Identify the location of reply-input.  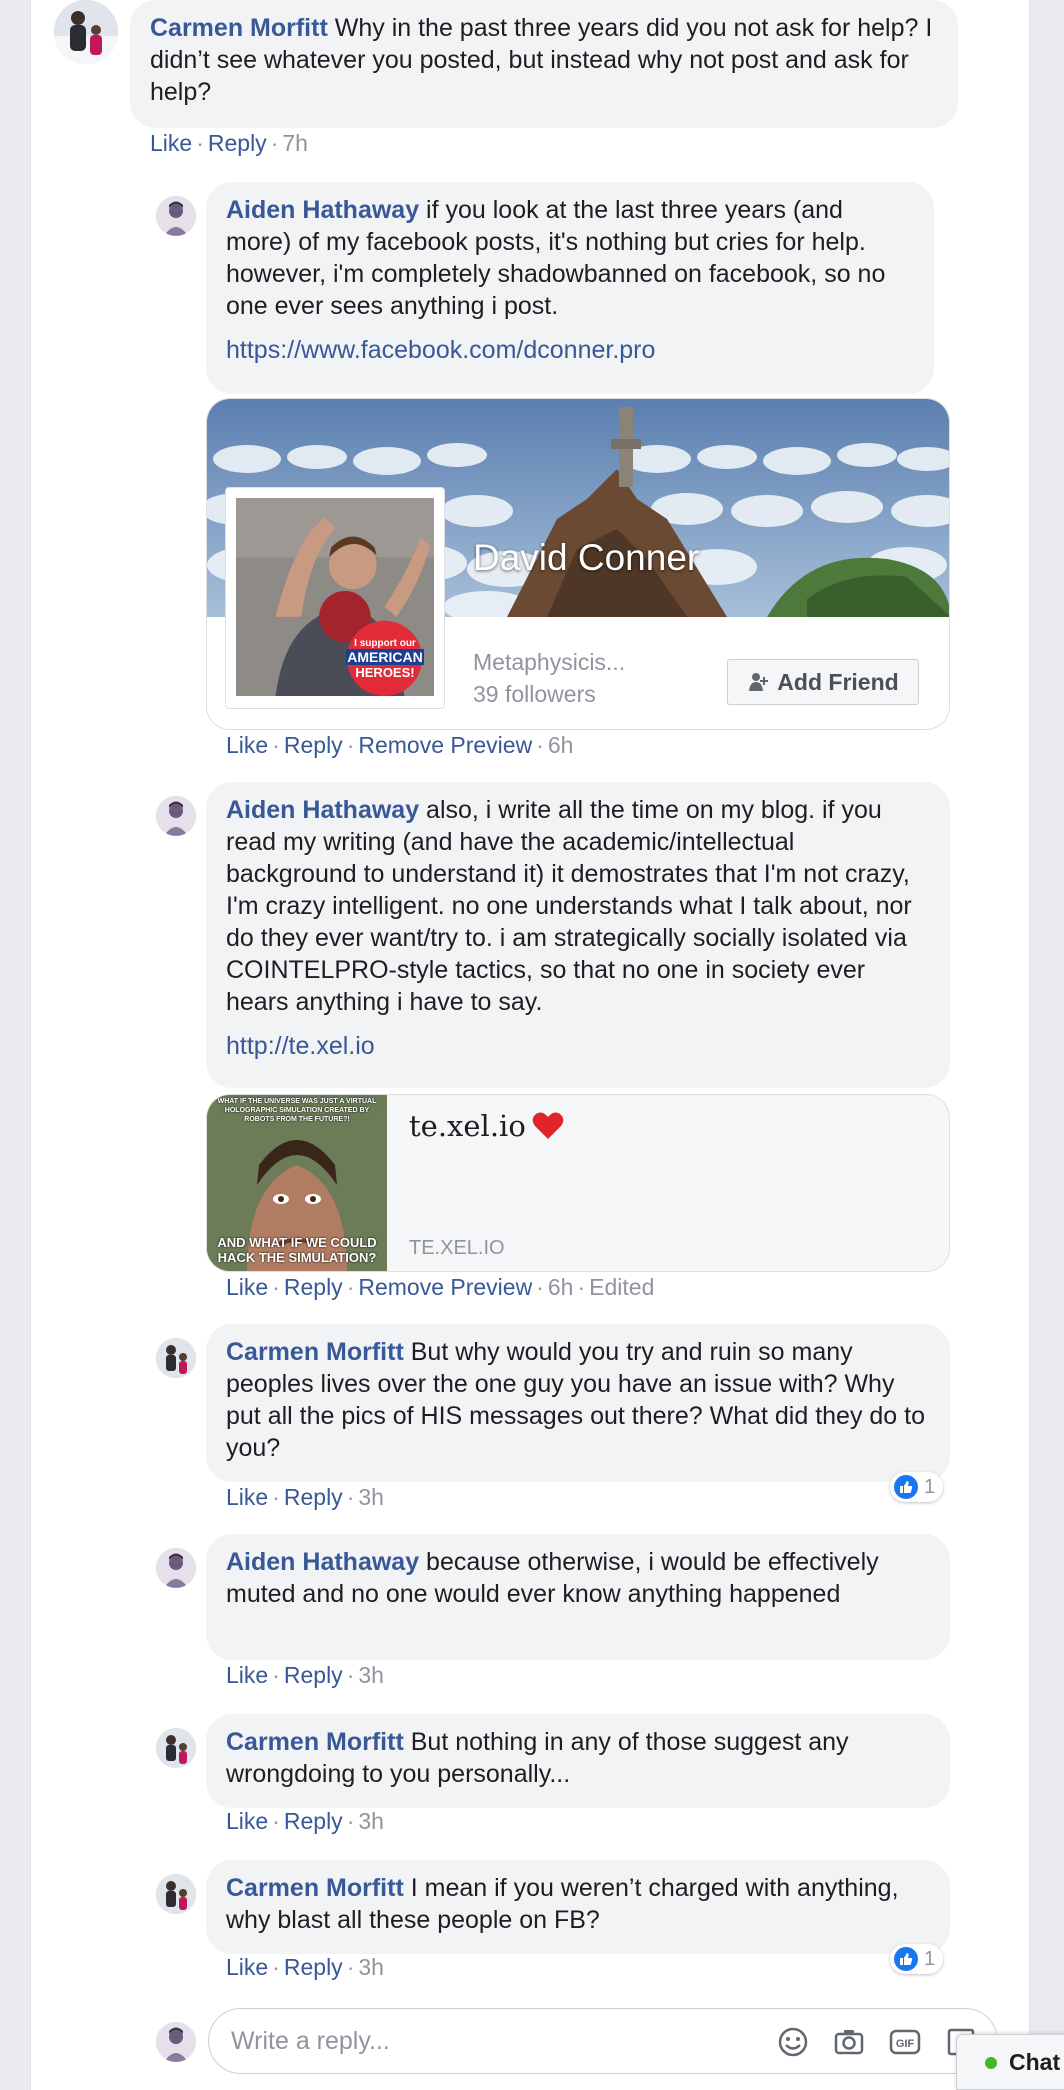
(481, 2041).